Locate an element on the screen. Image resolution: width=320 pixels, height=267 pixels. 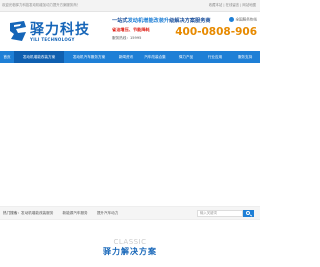
logo-mark-icon is located at coordinates (18, 31).